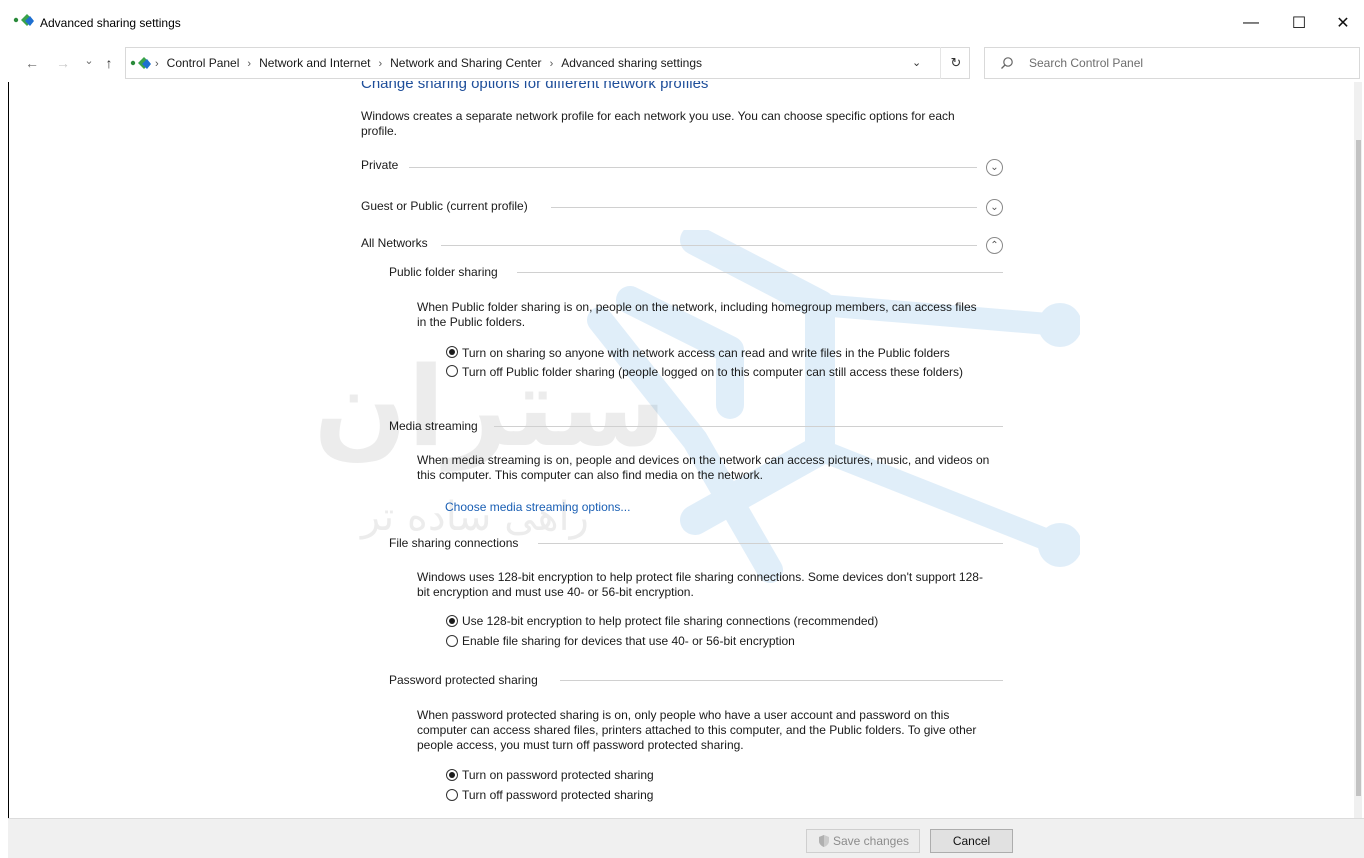  I want to click on breadcrumb-item: Advanced sharing settings, so click(631, 63).